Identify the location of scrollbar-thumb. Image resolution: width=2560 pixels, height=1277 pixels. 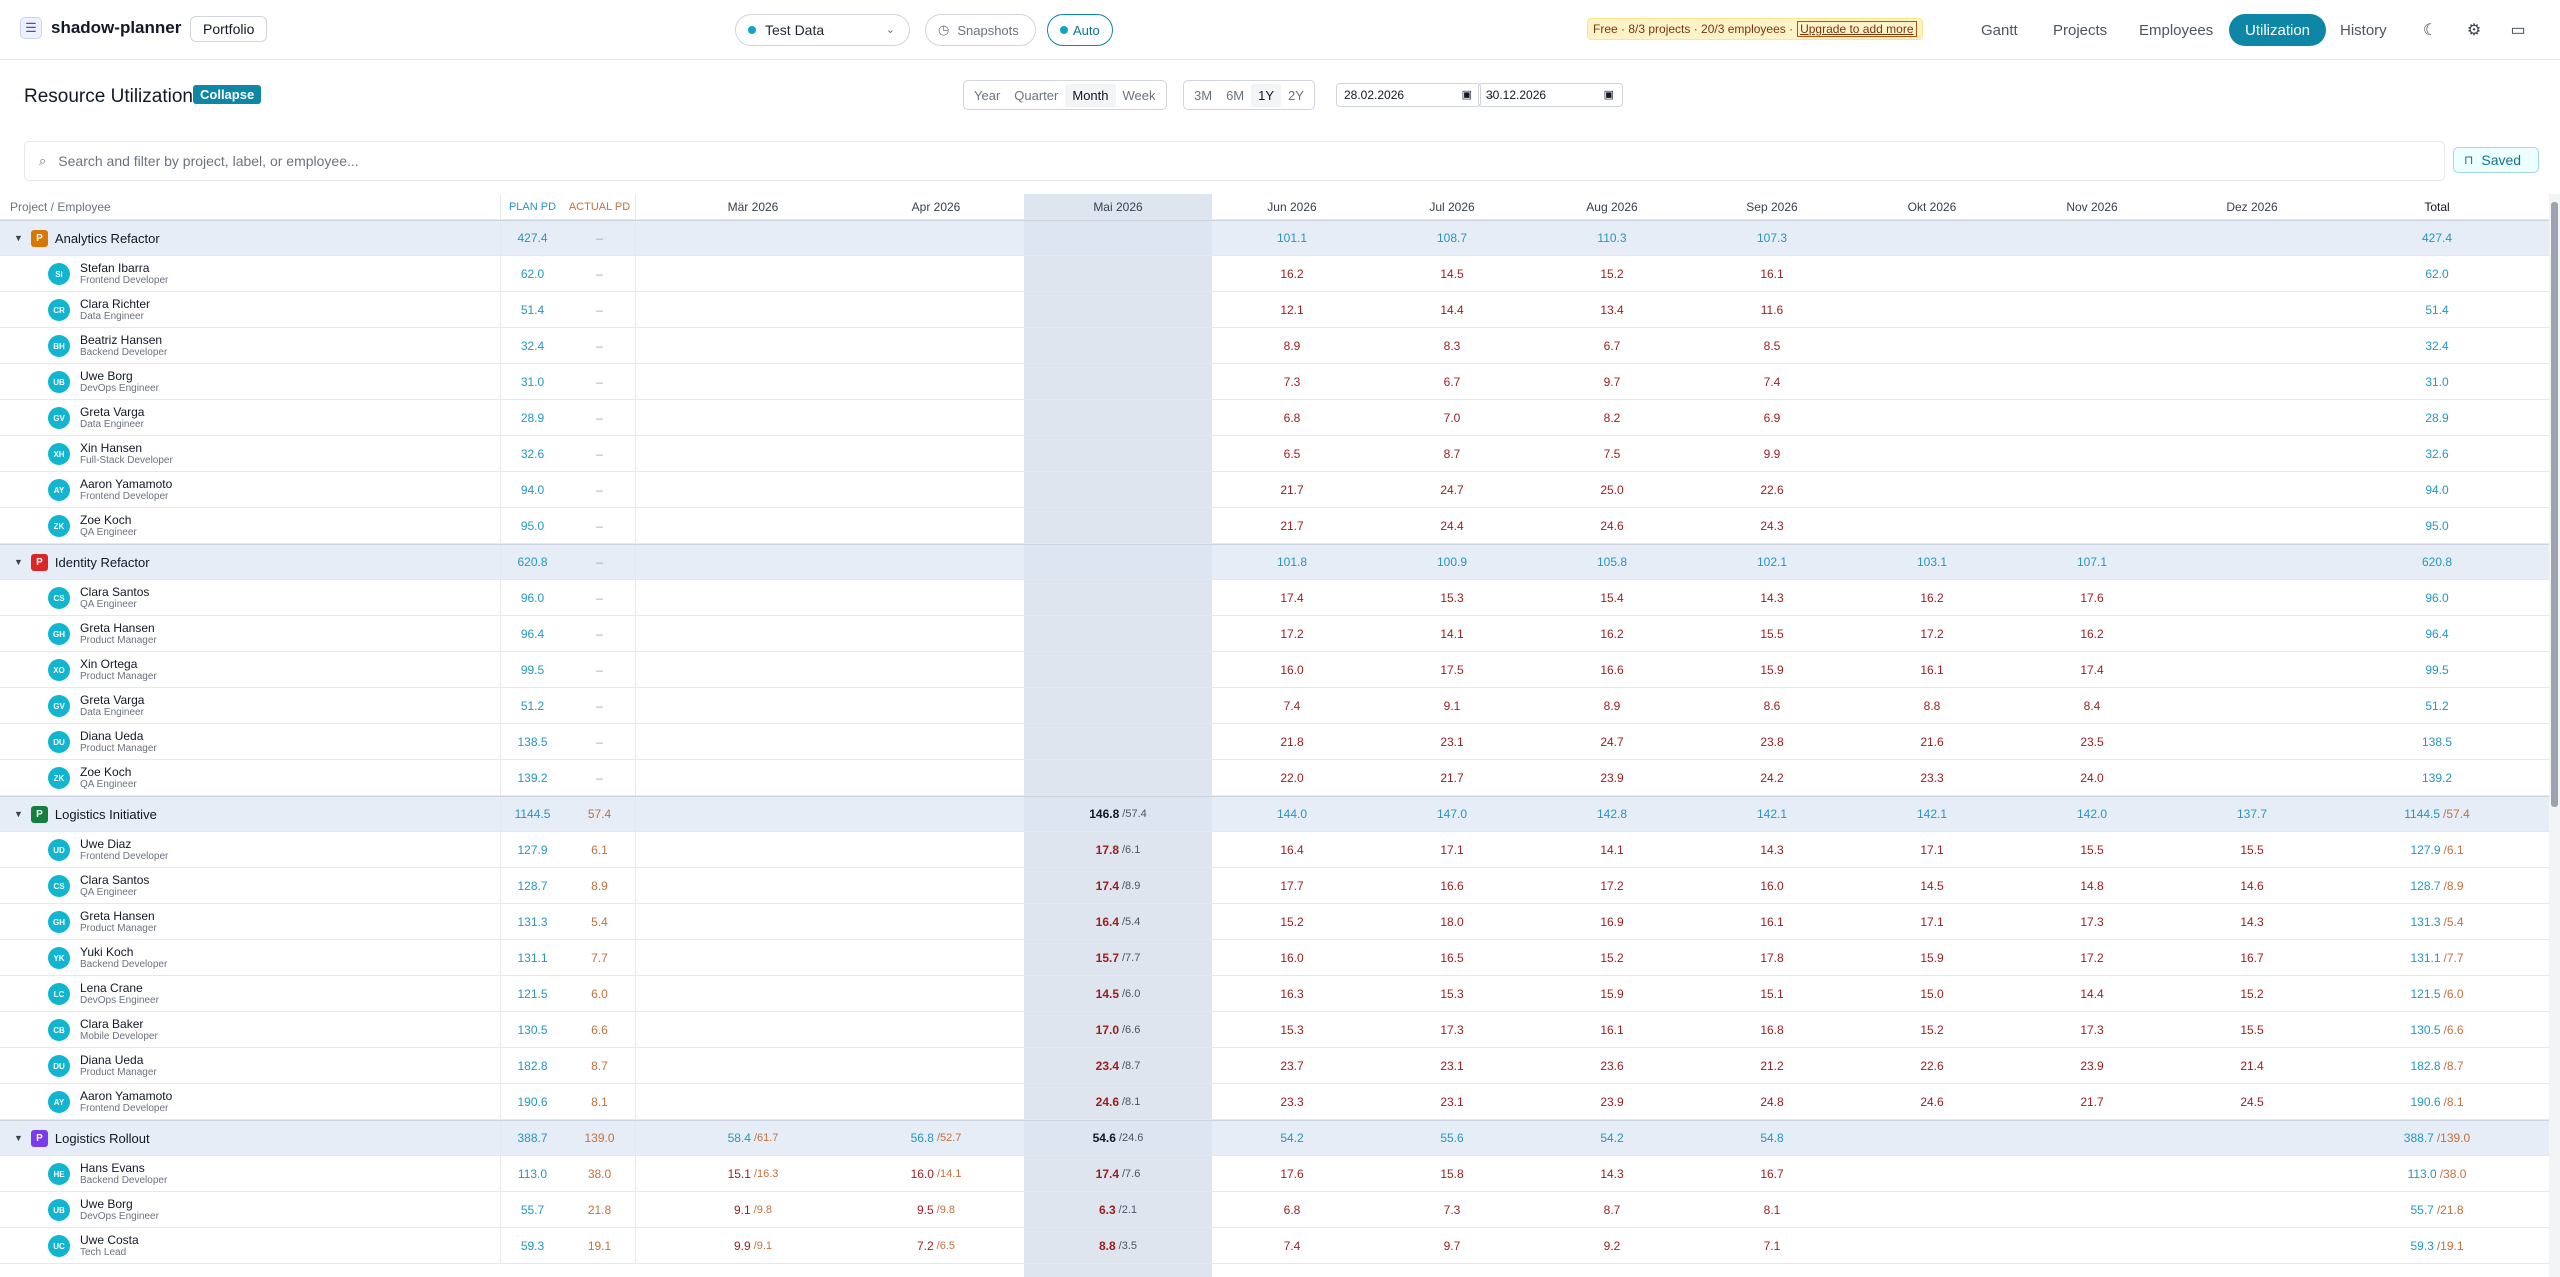
(2554, 504).